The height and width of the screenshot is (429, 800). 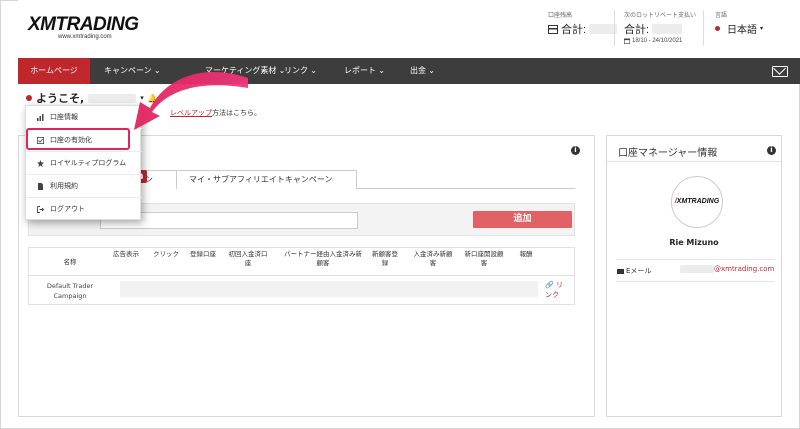 I want to click on nav-reports: レポート ⌄, so click(x=364, y=71).